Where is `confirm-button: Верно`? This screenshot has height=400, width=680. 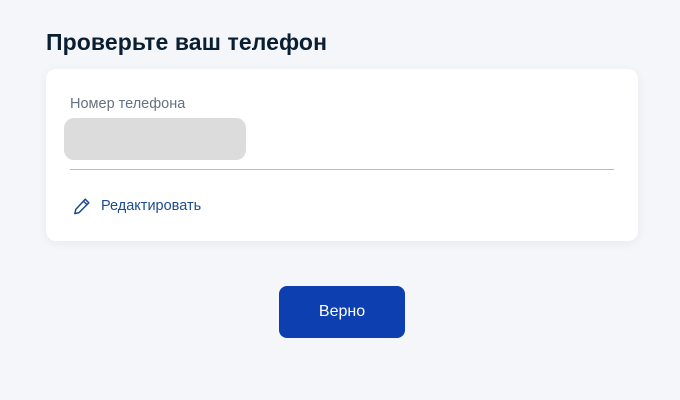
confirm-button: Верно is located at coordinates (342, 312).